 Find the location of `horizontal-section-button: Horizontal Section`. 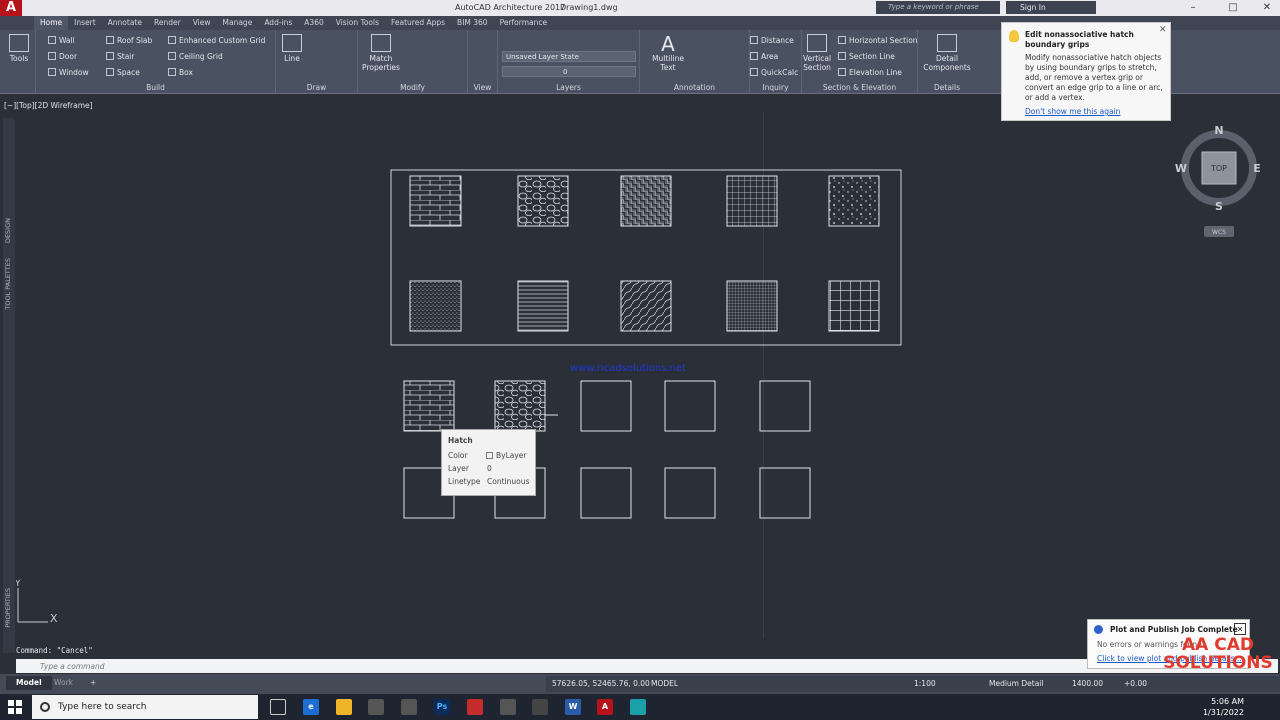

horizontal-section-button: Horizontal Section is located at coordinates (878, 40).